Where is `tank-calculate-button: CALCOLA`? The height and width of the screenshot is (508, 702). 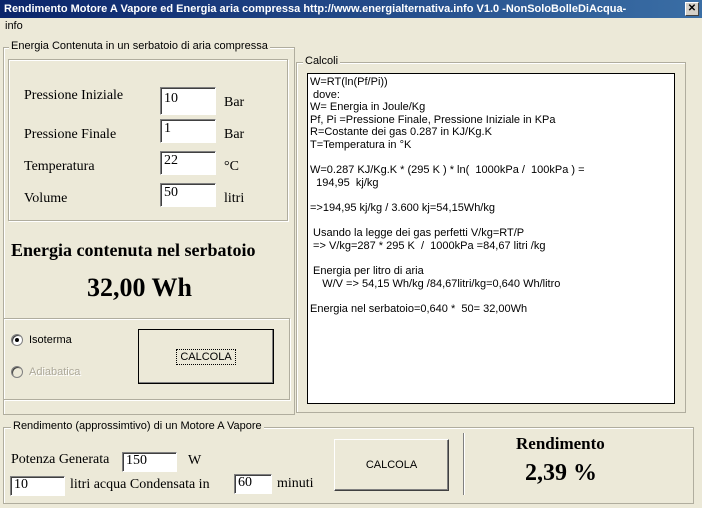
tank-calculate-button: CALCOLA is located at coordinates (206, 356).